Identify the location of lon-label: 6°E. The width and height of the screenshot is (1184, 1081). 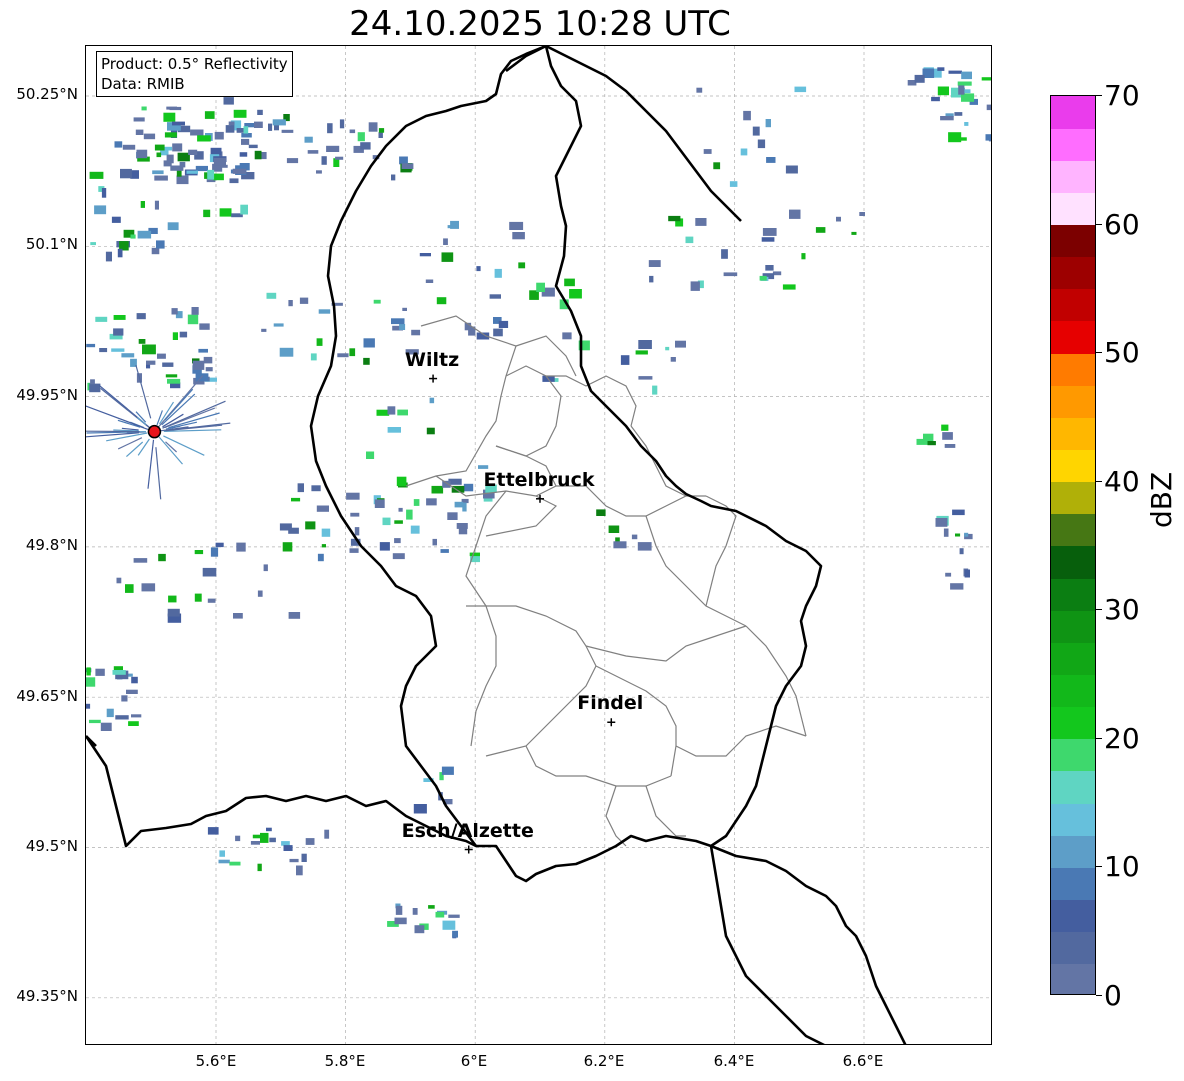
(474, 1061).